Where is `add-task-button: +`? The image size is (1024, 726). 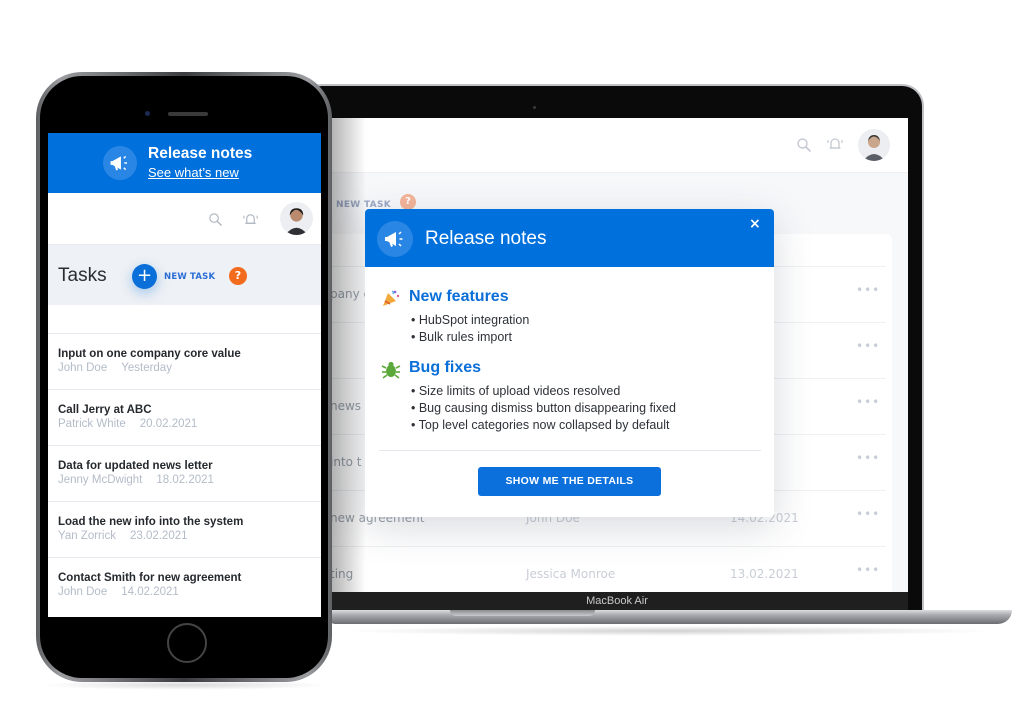
add-task-button: + is located at coordinates (144, 276).